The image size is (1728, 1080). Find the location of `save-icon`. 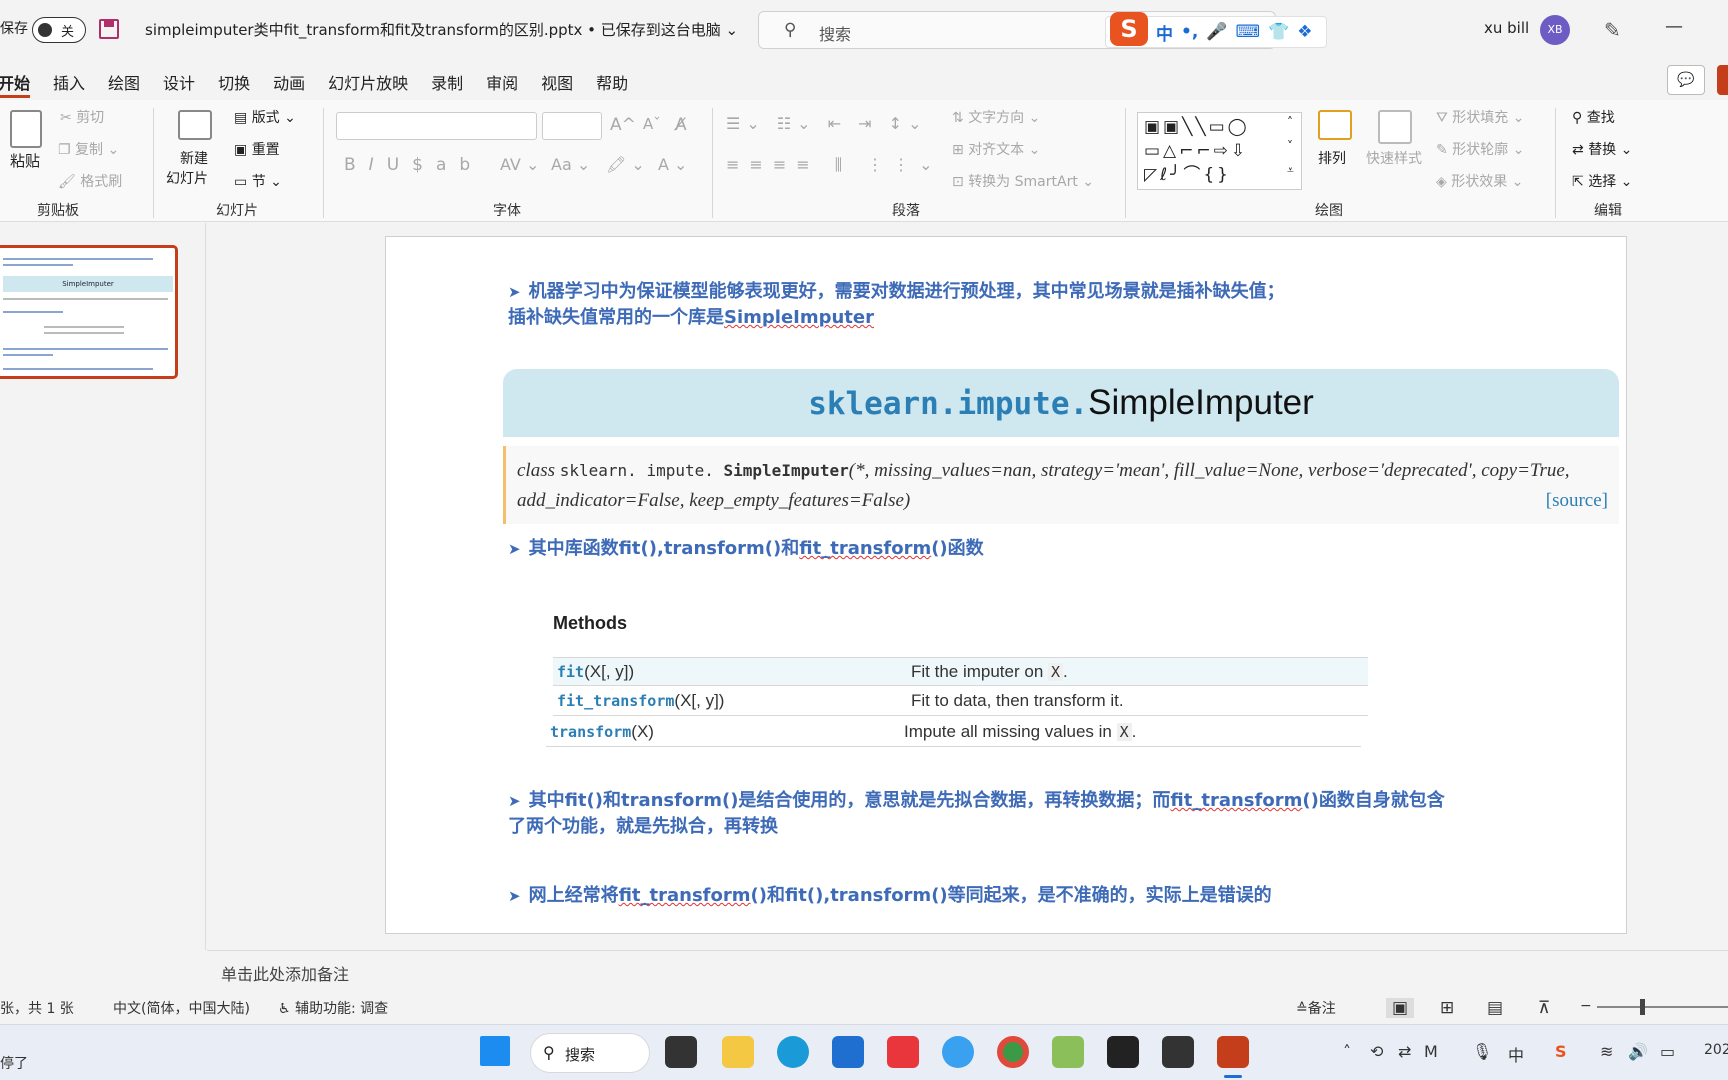

save-icon is located at coordinates (109, 29).